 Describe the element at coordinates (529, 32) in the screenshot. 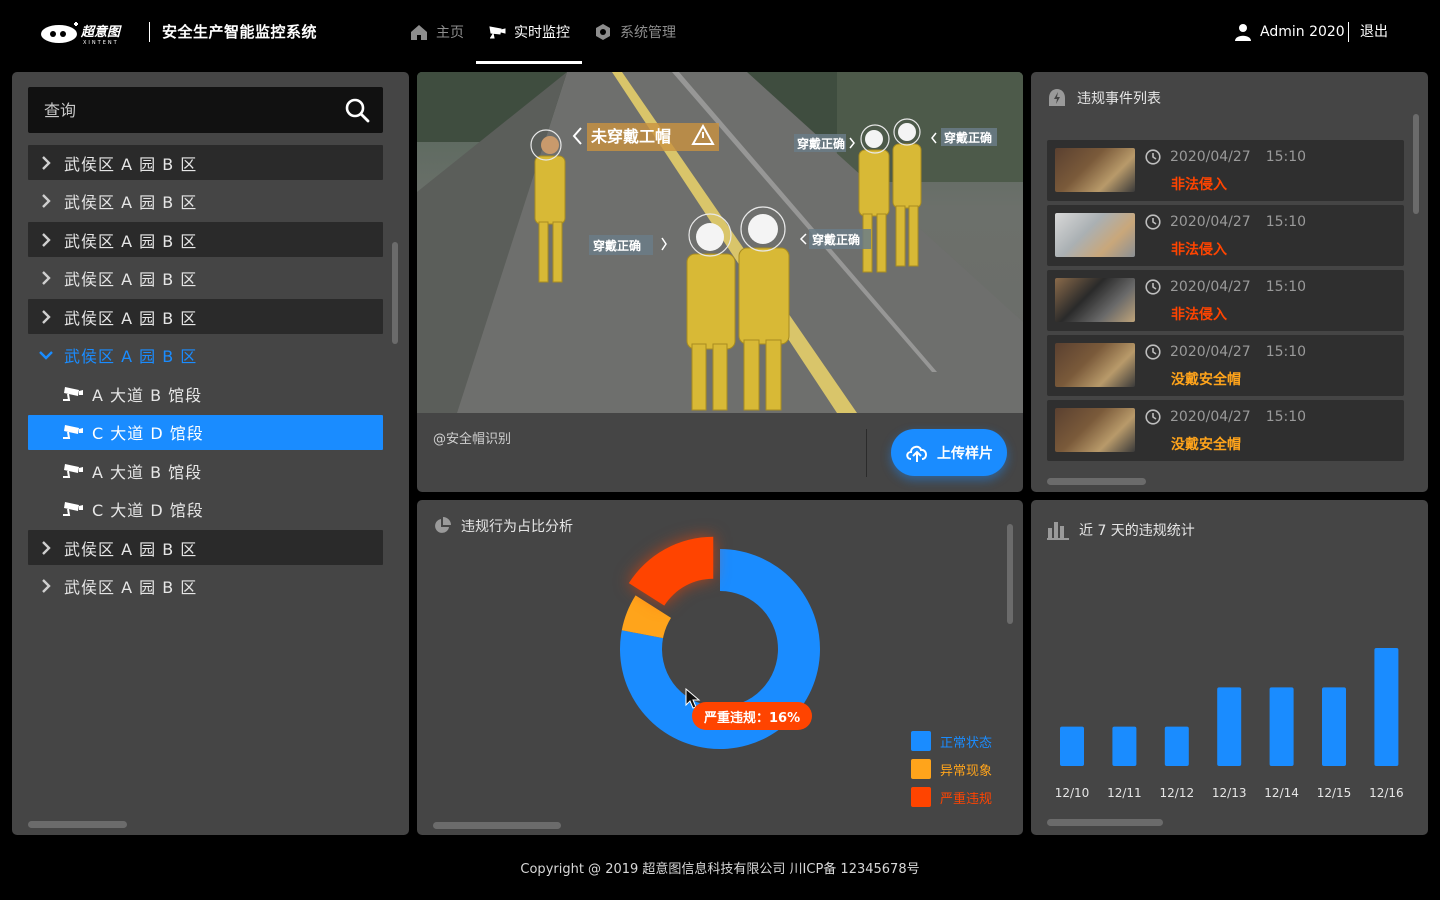

I see `nav-live-monitor: 实时监控` at that location.